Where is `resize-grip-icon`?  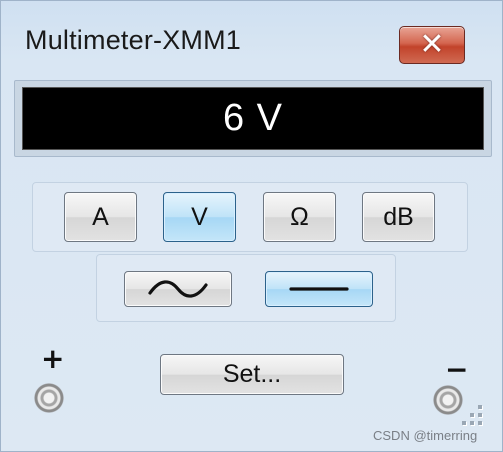 resize-grip-icon is located at coordinates (475, 416).